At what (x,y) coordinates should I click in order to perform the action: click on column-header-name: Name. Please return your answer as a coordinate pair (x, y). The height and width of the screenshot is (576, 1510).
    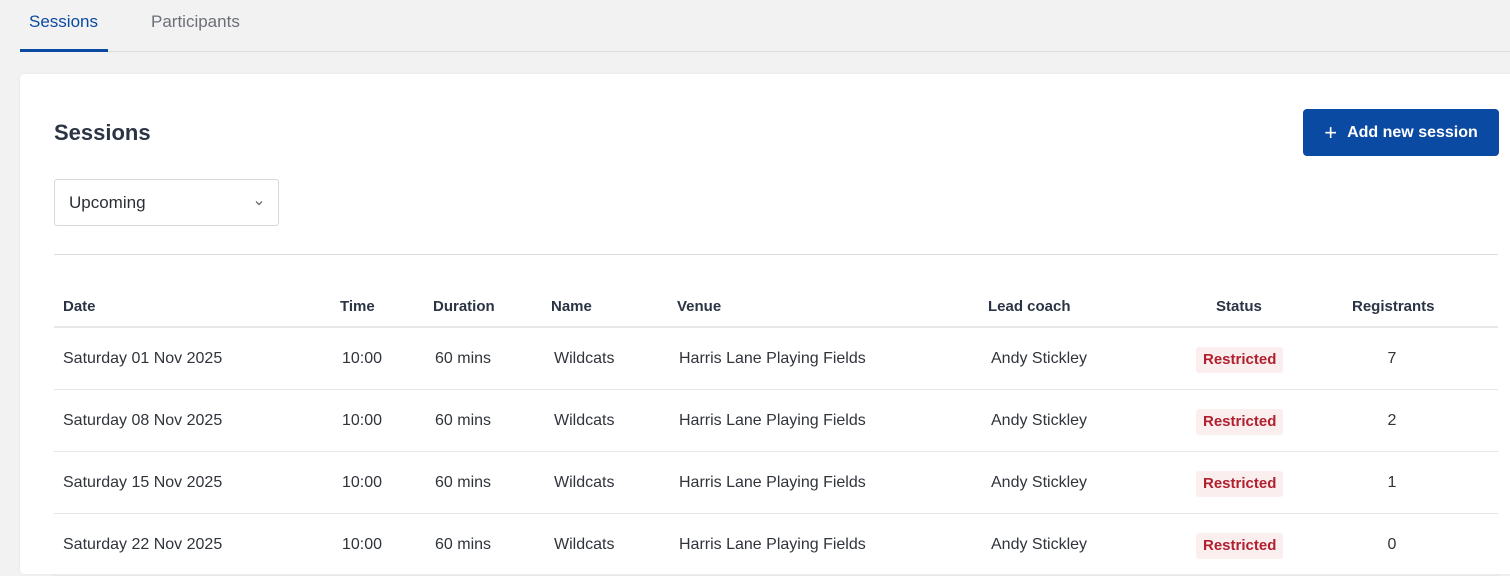
    Looking at the image, I should click on (571, 306).